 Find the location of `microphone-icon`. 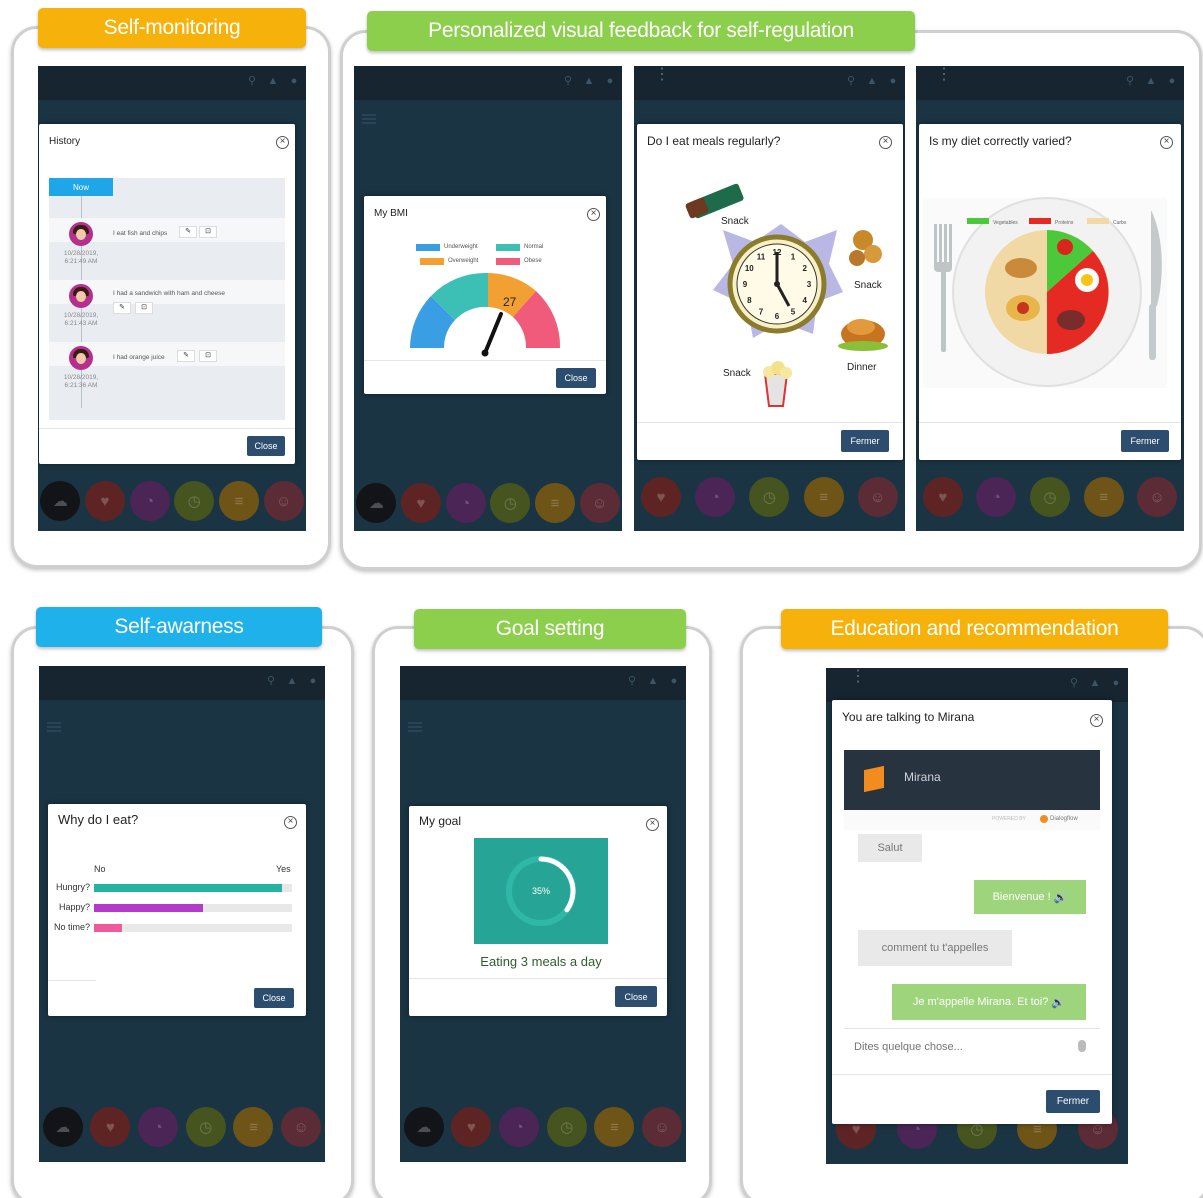

microphone-icon is located at coordinates (1082, 1046).